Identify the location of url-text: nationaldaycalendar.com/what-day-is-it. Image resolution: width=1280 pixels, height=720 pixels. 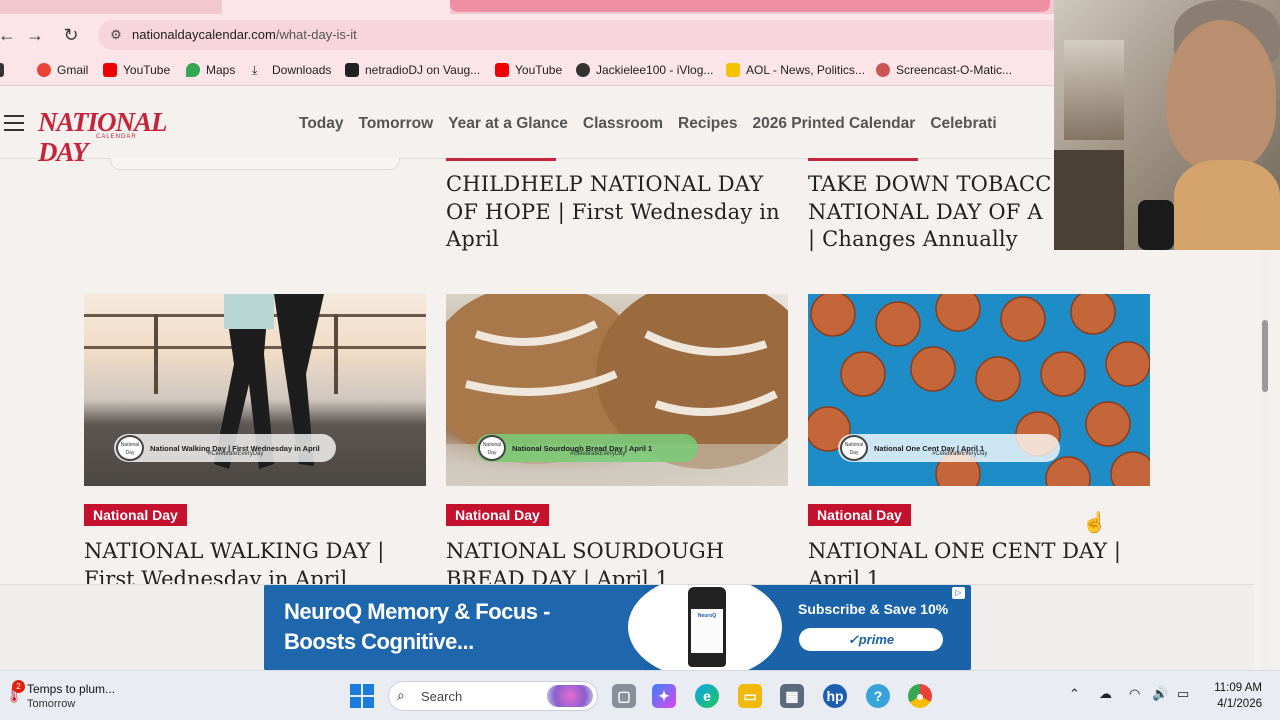
(244, 34).